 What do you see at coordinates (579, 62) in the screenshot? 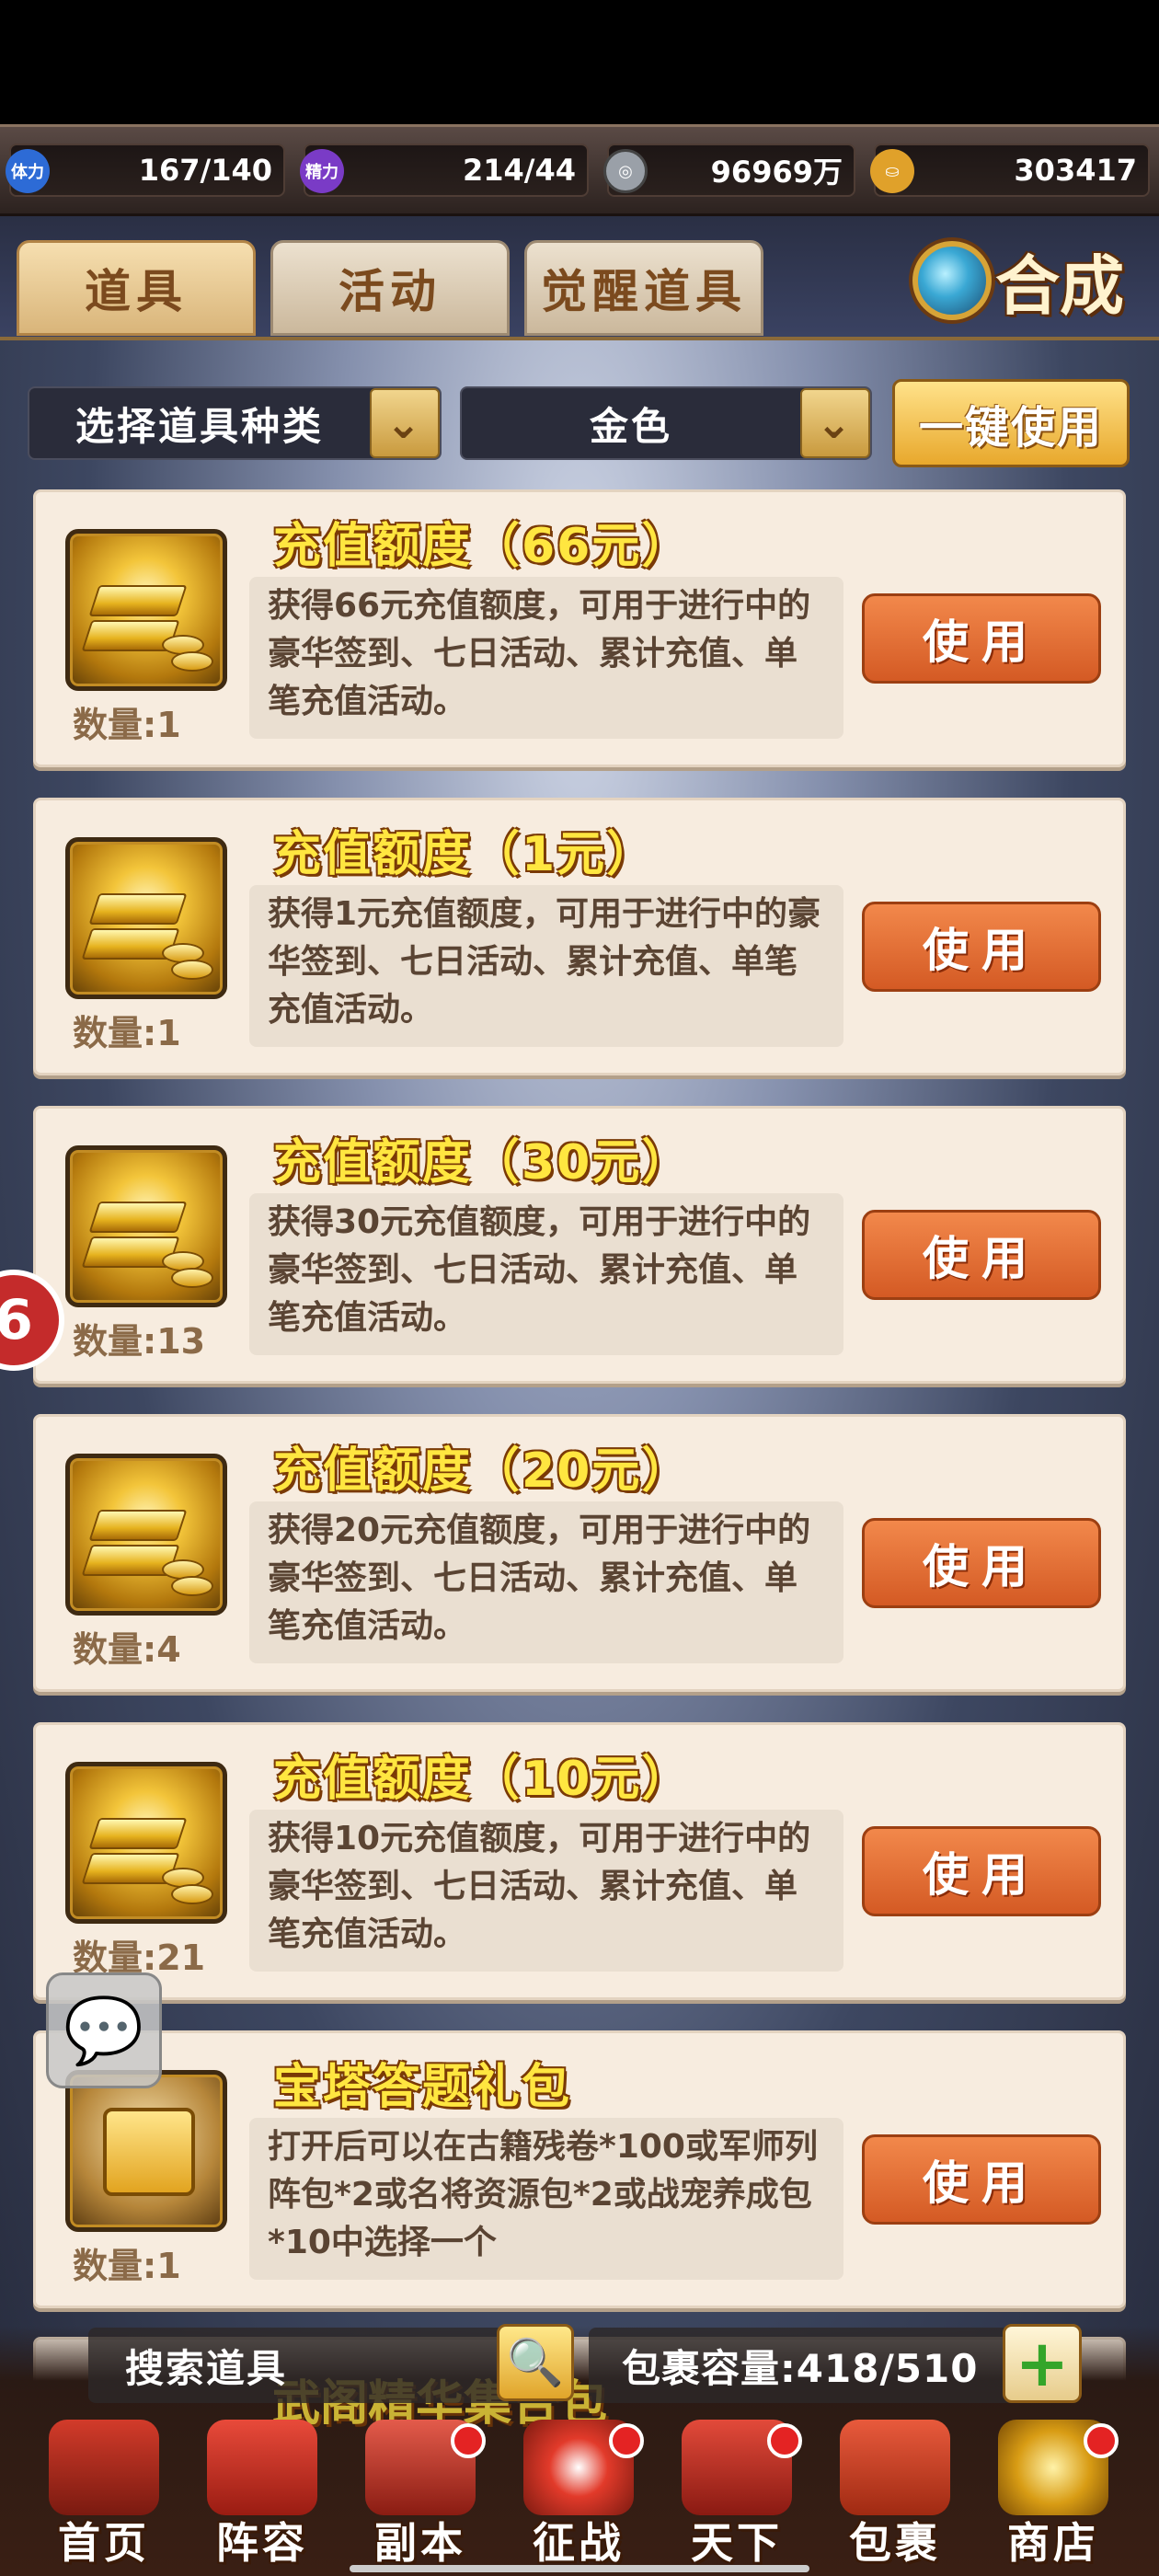
I see `status-bar-area` at bounding box center [579, 62].